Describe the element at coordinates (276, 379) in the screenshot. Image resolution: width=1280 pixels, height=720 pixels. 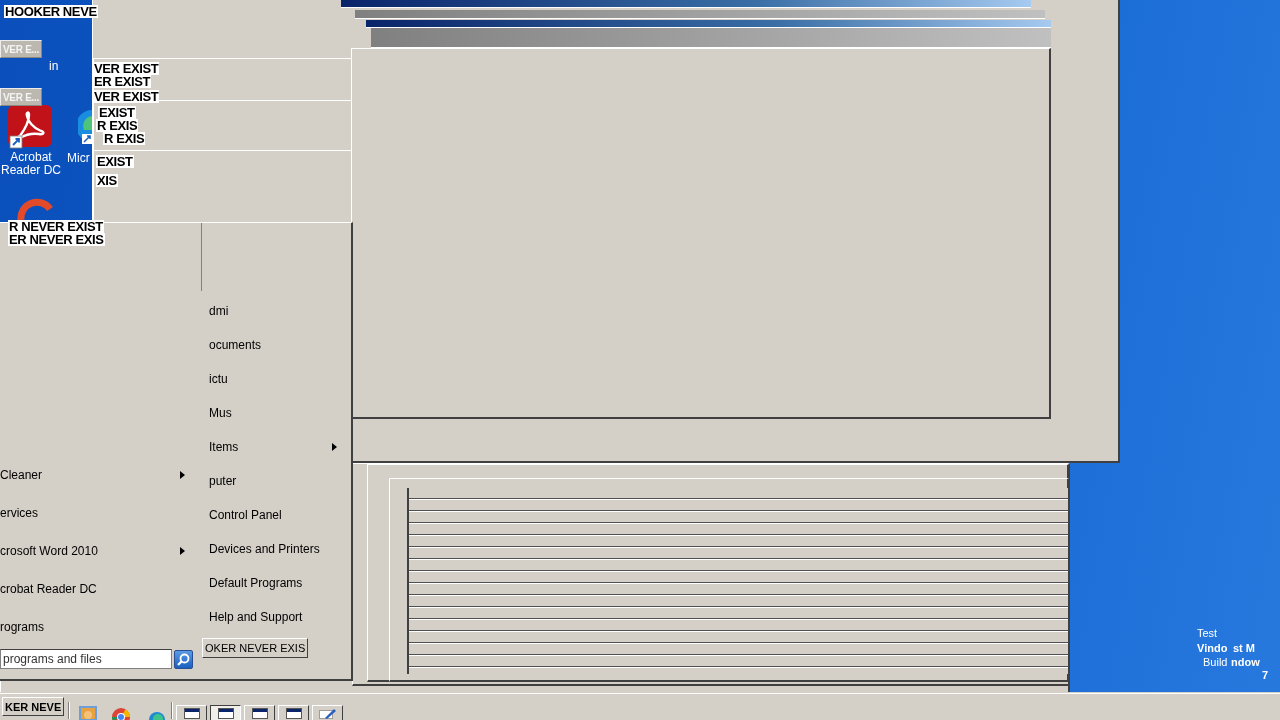
I see `start-menu-link: ictu` at that location.